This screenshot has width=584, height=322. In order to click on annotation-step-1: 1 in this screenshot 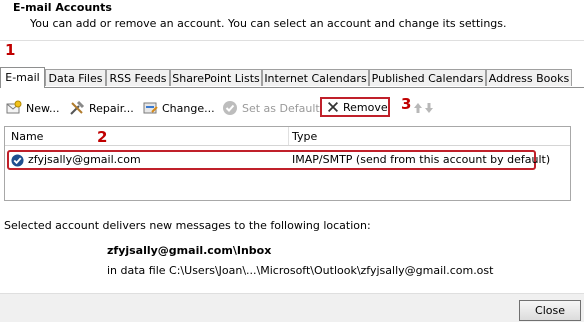, I will do `click(10, 50)`.